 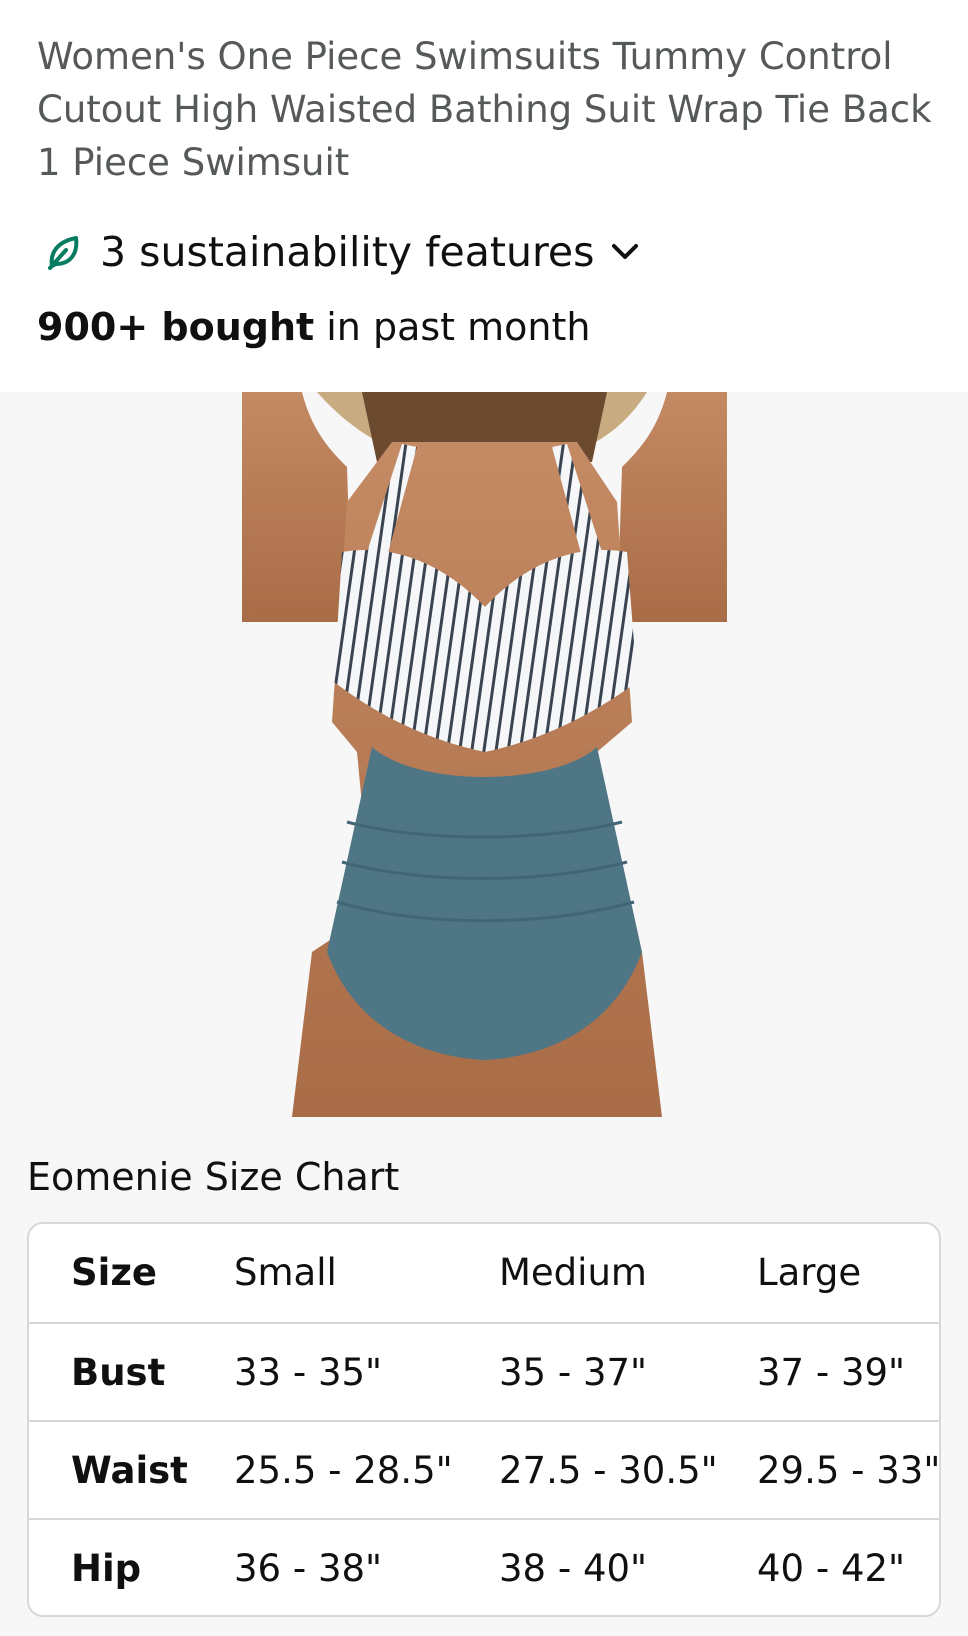 I want to click on bought-count: 900+ bought in past month, so click(x=314, y=327).